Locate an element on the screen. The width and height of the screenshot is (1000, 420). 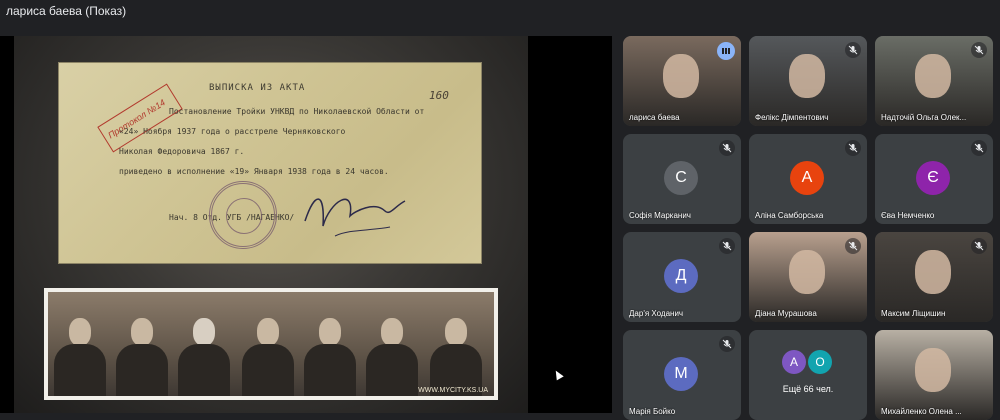
official-seal is located at coordinates (243, 215).